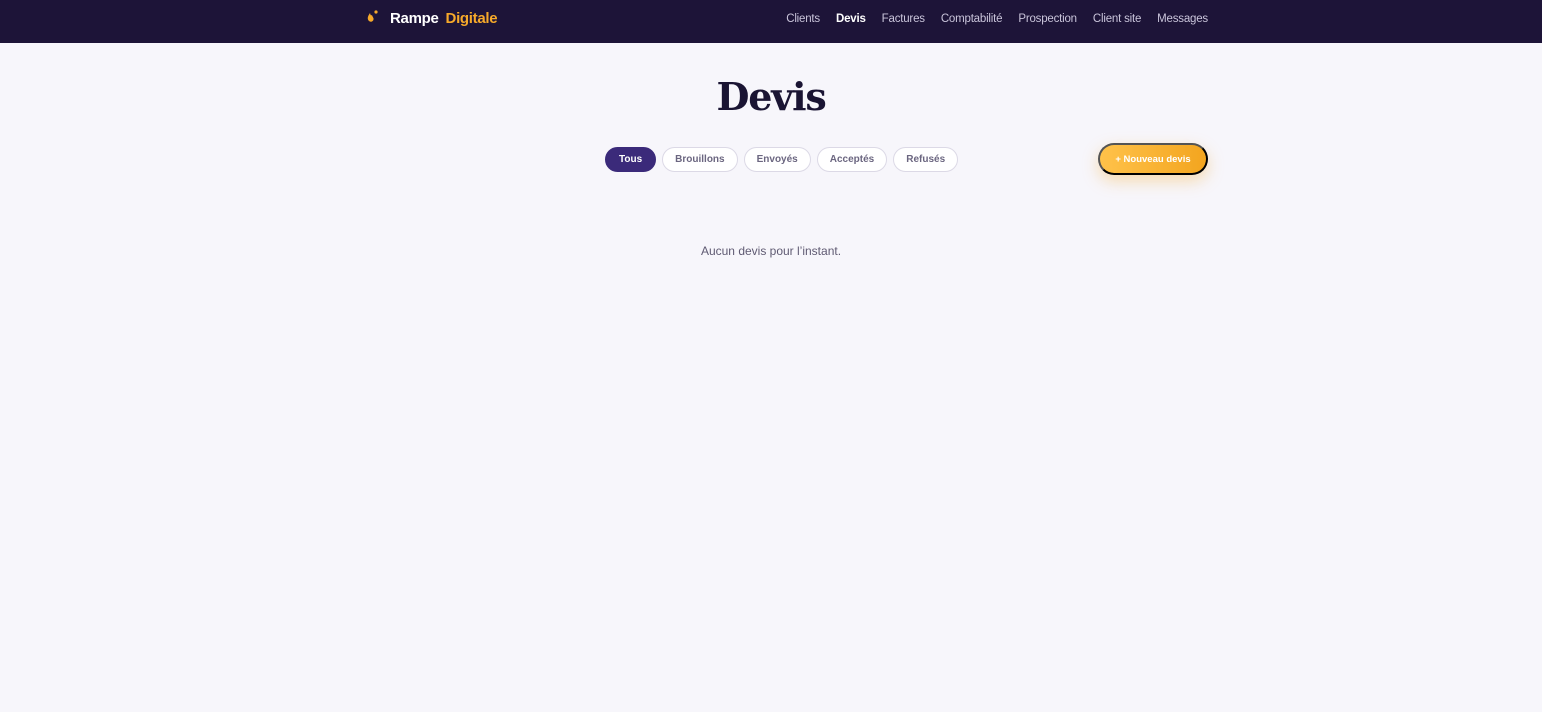 This screenshot has height=712, width=1542. What do you see at coordinates (372, 16) in the screenshot?
I see `flame-icon` at bounding box center [372, 16].